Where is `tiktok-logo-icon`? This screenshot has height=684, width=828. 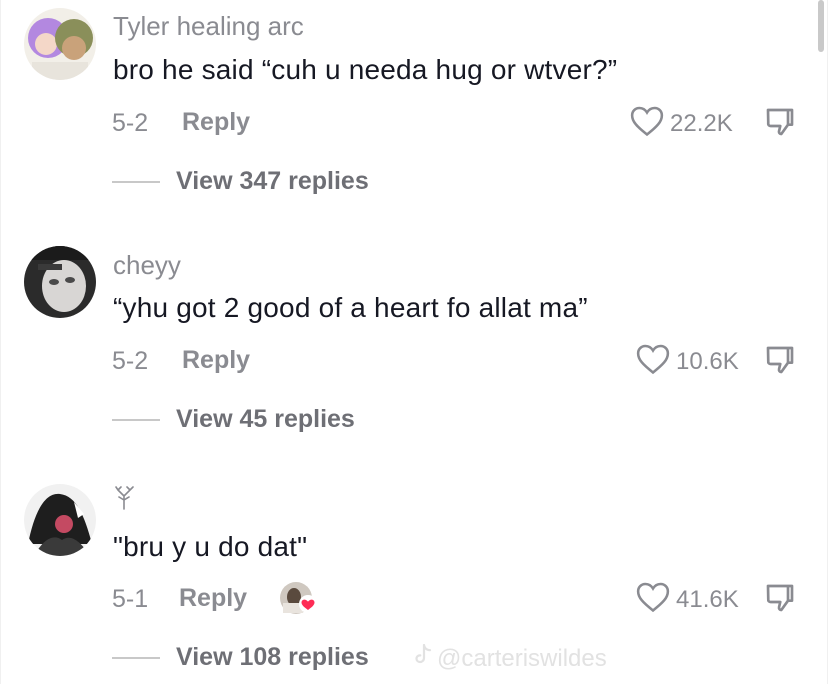 tiktok-logo-icon is located at coordinates (423, 658).